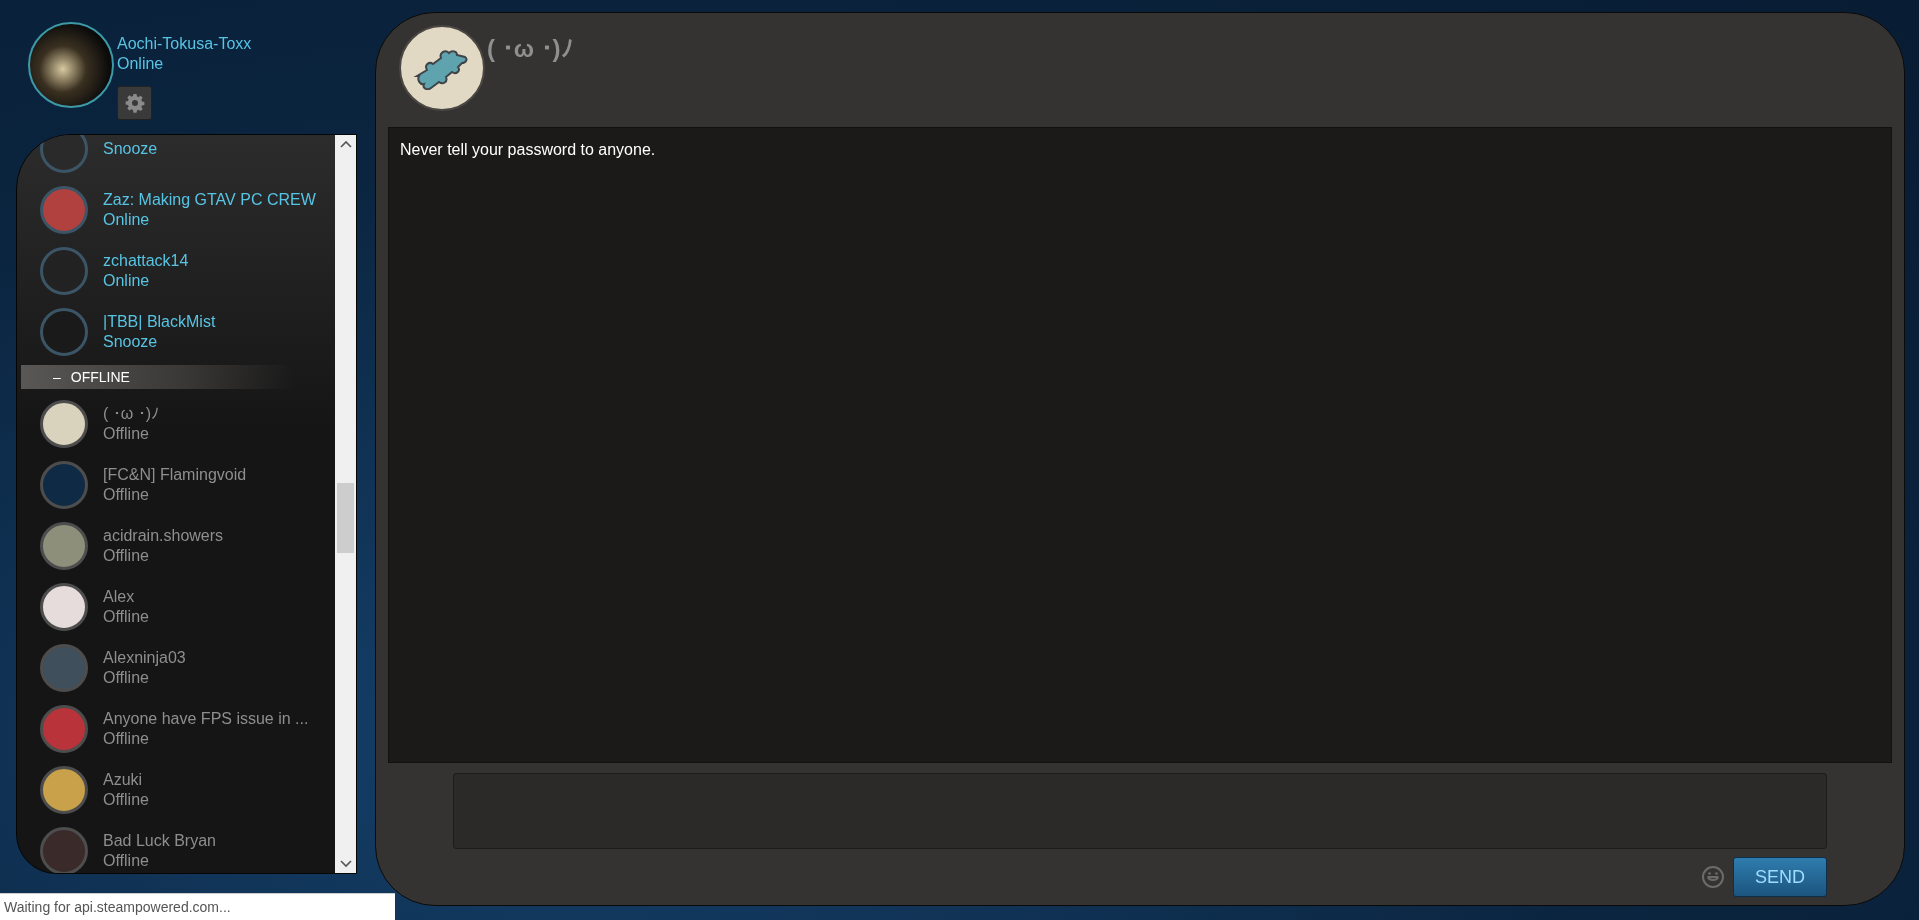 The width and height of the screenshot is (1919, 920). Describe the element at coordinates (146, 260) in the screenshot. I see `friend-name: zchattack14` at that location.